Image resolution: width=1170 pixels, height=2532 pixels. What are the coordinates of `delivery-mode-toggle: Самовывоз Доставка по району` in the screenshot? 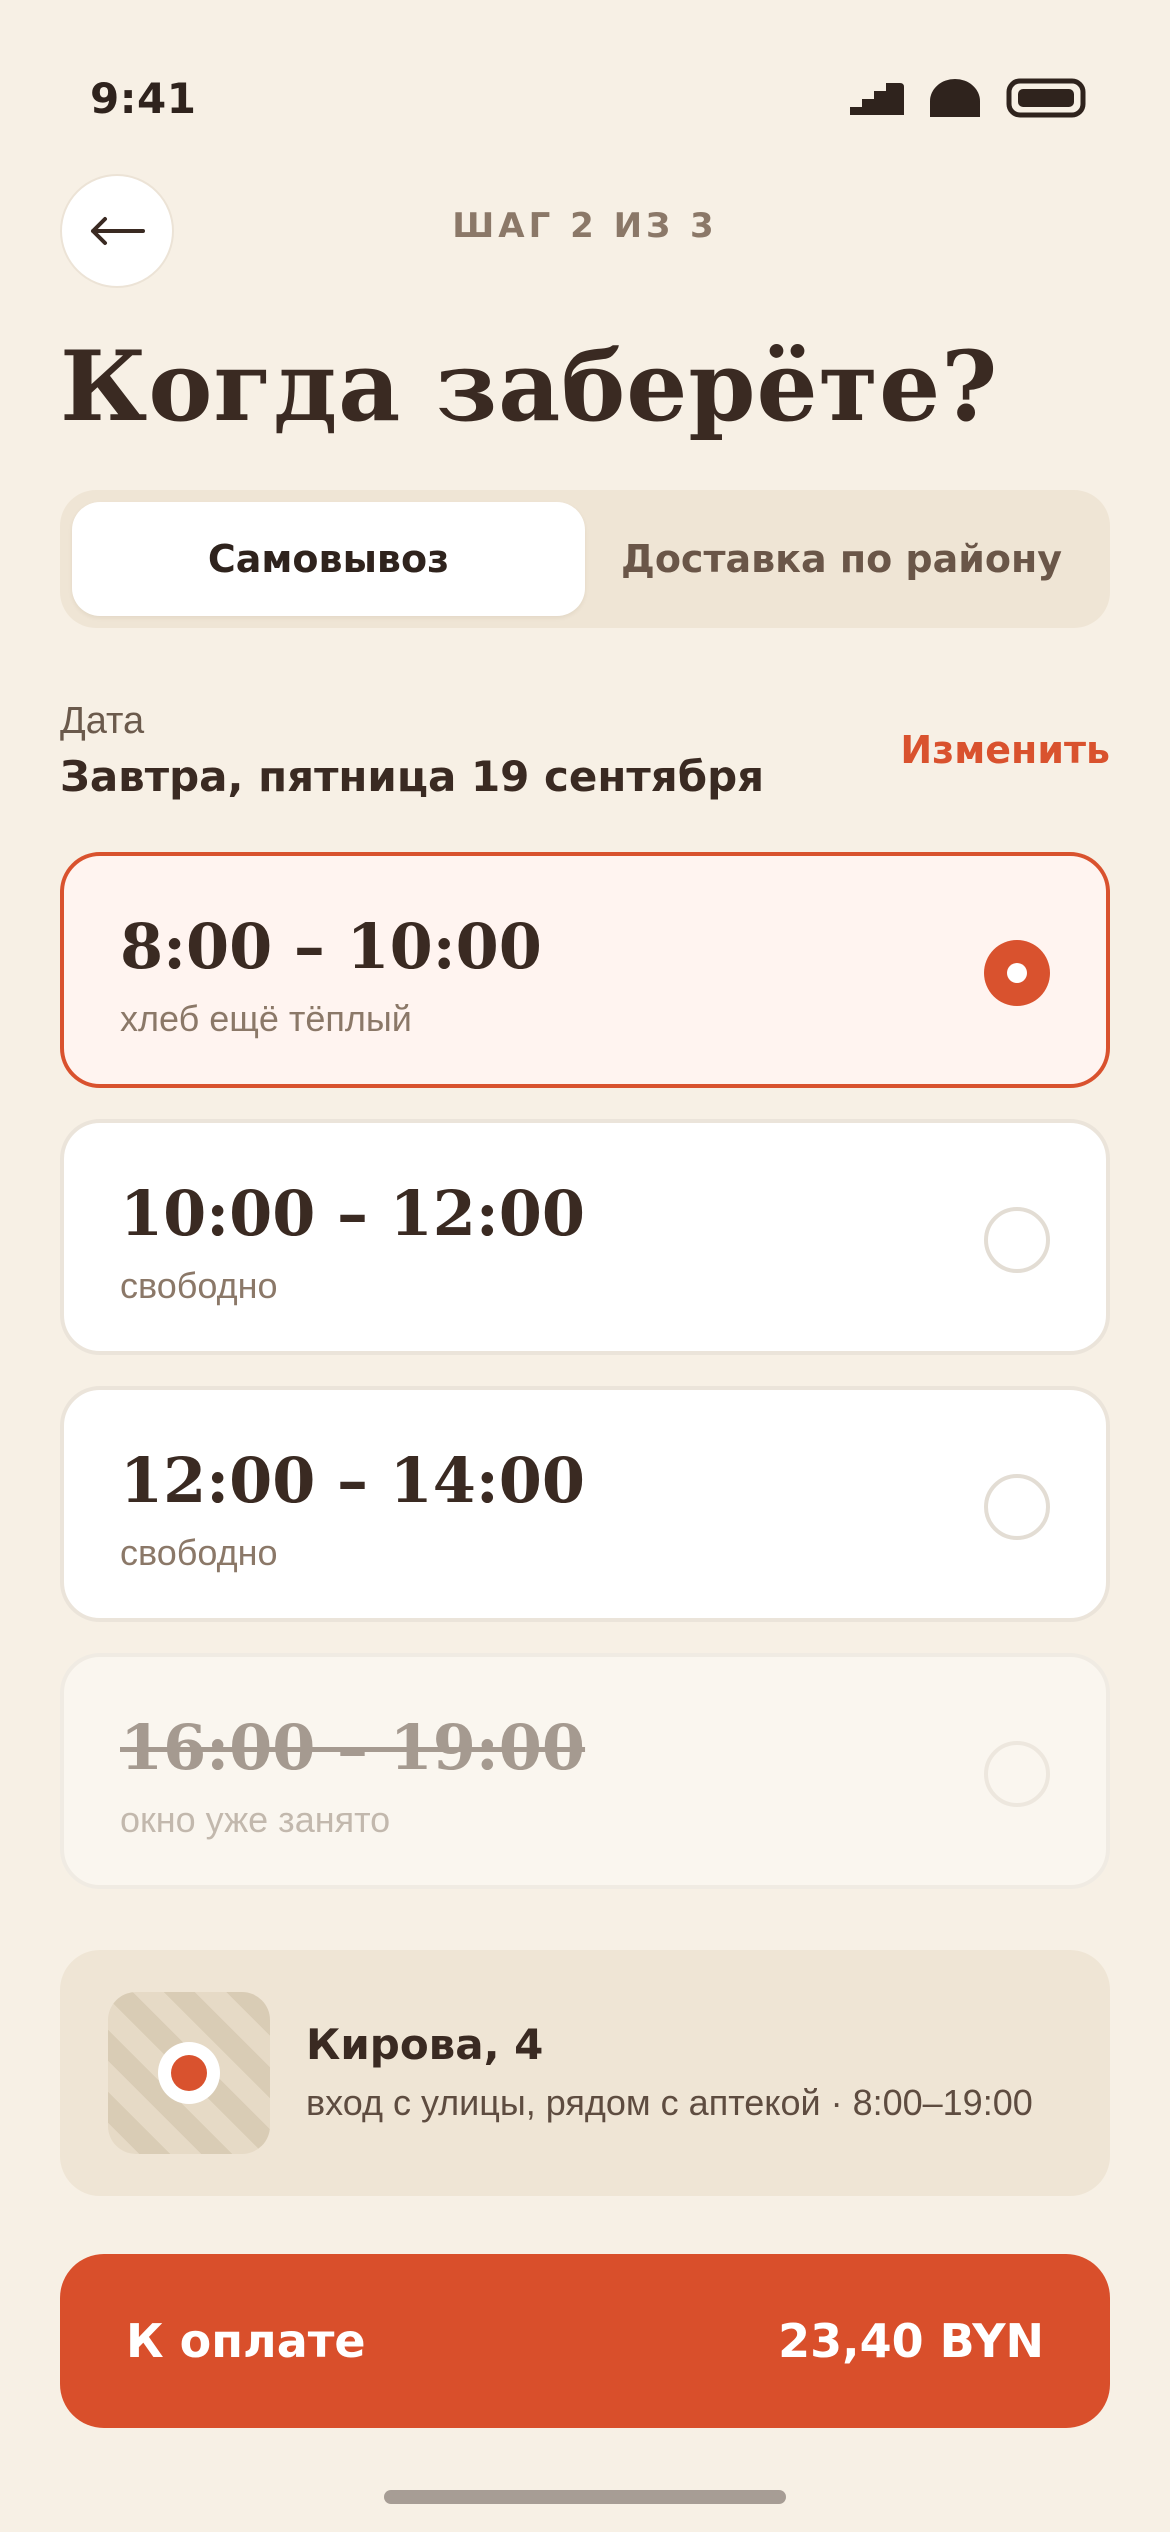 It's located at (585, 559).